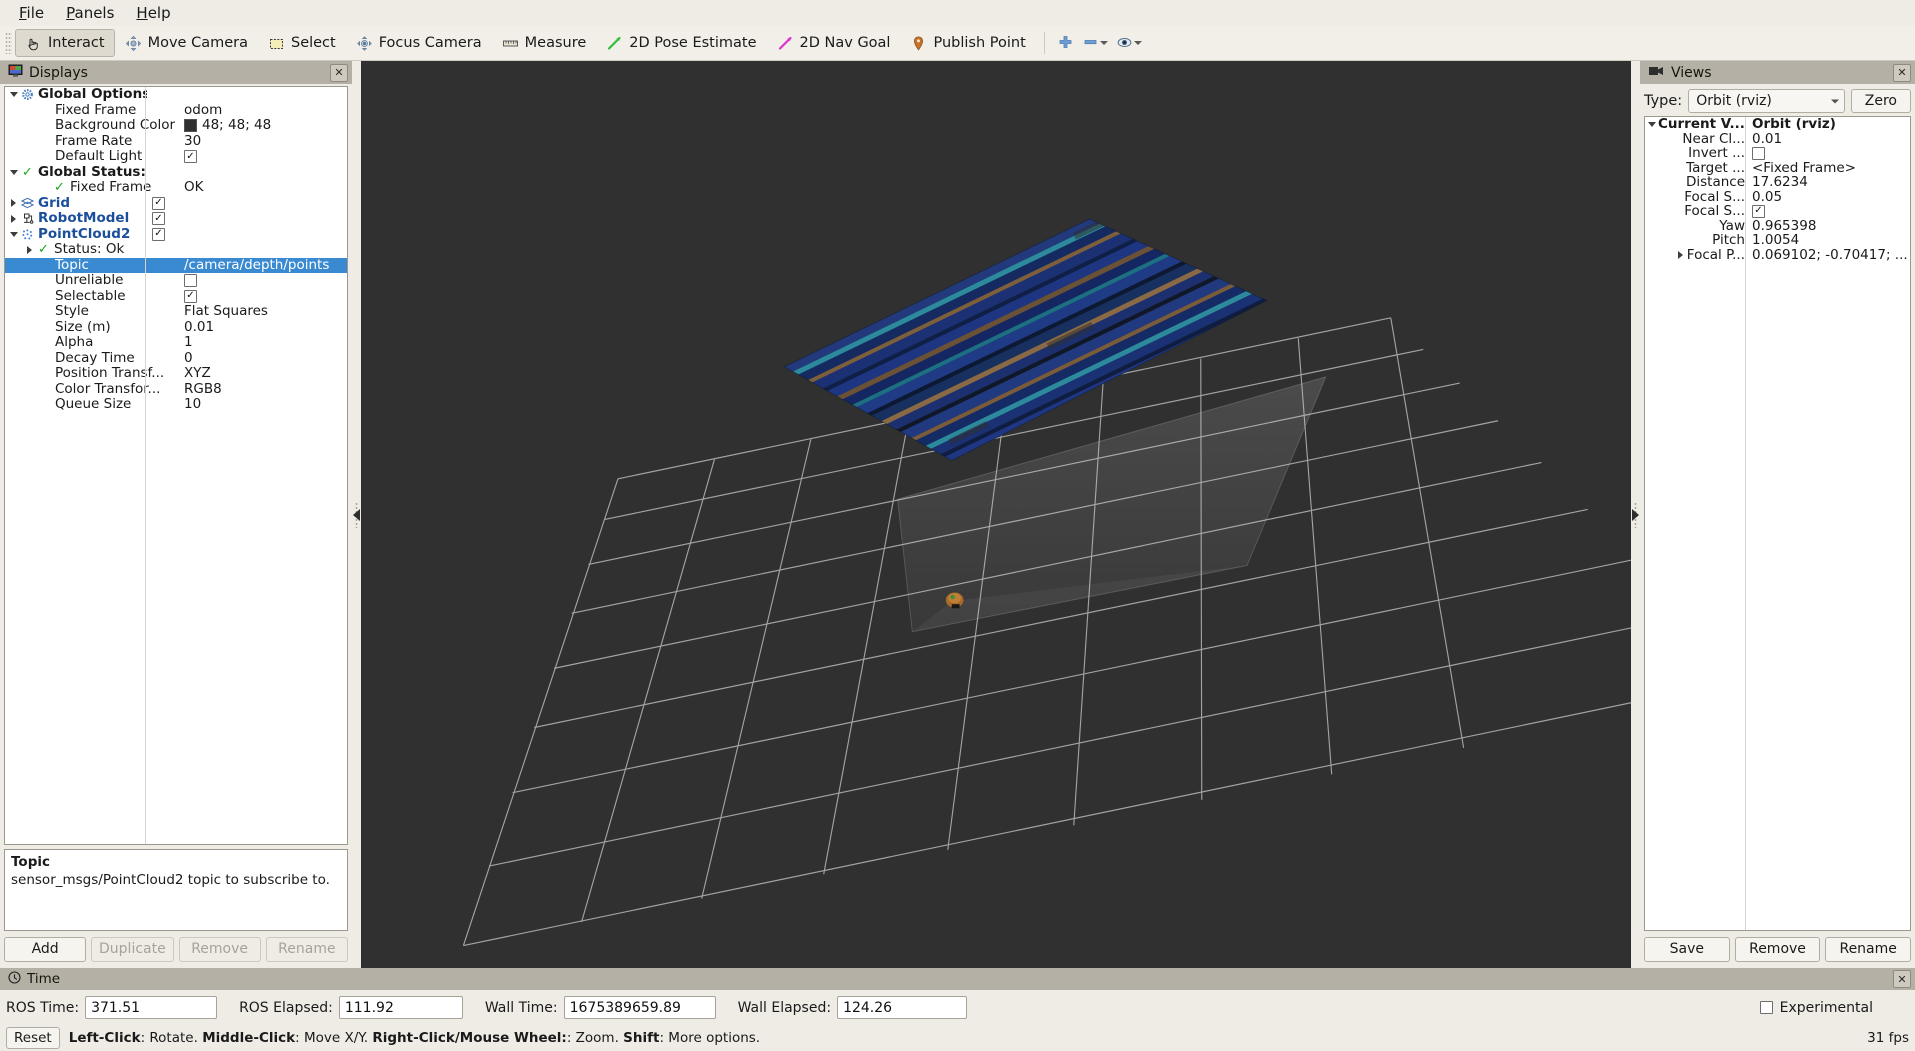 The height and width of the screenshot is (1051, 1915). I want to click on add-button: Add, so click(45, 949).